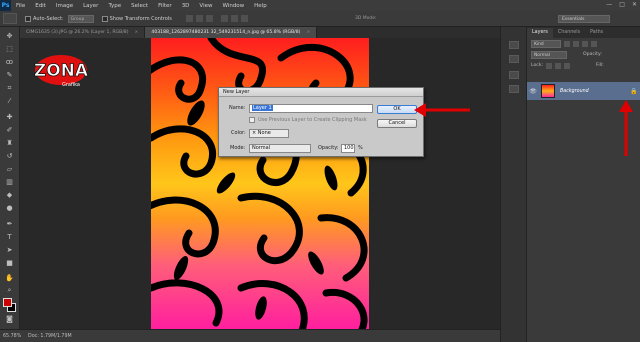  I want to click on menu-filter: Filter, so click(165, 6).